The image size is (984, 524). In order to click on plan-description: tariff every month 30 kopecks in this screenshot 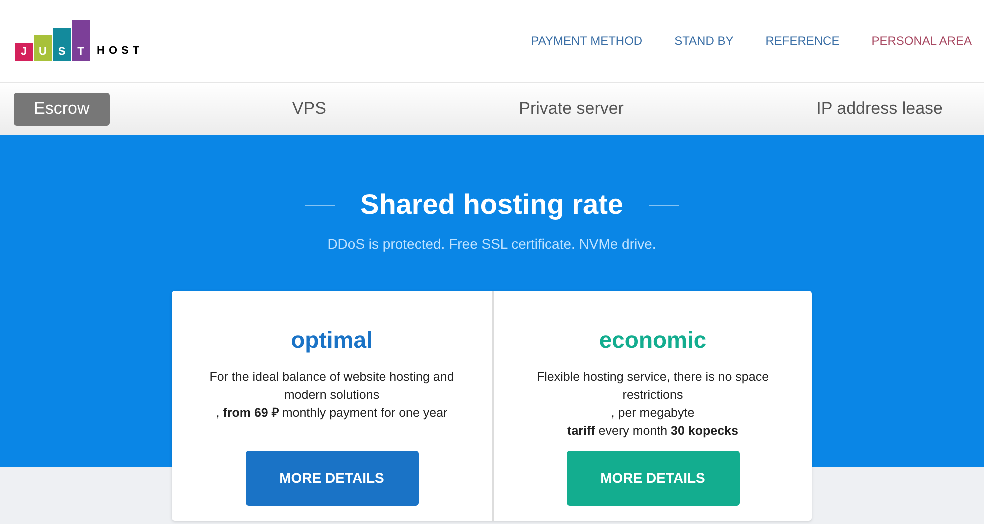, I will do `click(653, 431)`.